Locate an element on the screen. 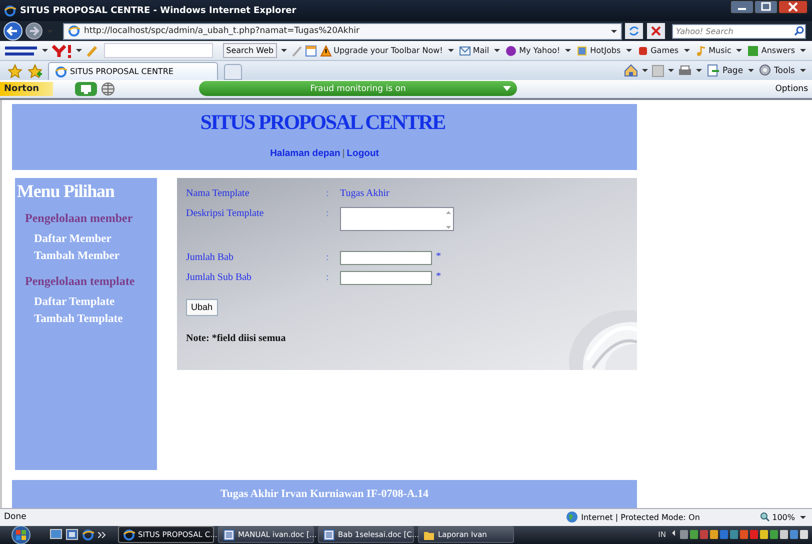  chevron-icon is located at coordinates (102, 535).